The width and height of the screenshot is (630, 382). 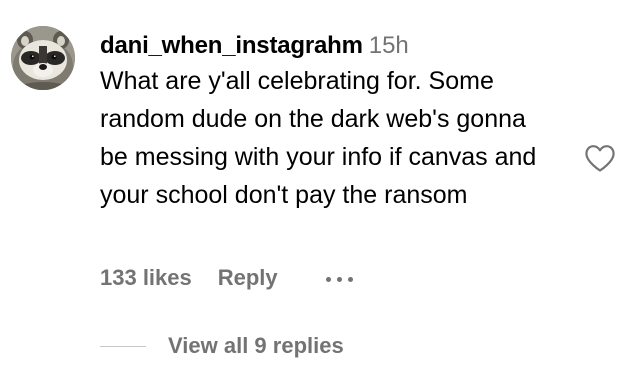 What do you see at coordinates (248, 278) in the screenshot?
I see `reply-button: Reply` at bounding box center [248, 278].